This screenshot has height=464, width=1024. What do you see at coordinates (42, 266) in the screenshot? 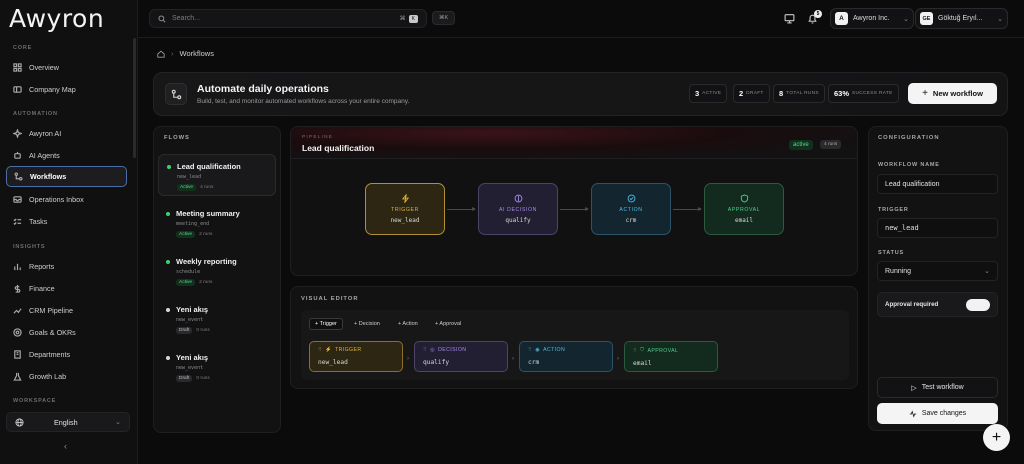
I see `sidebar-item-label: Reports` at bounding box center [42, 266].